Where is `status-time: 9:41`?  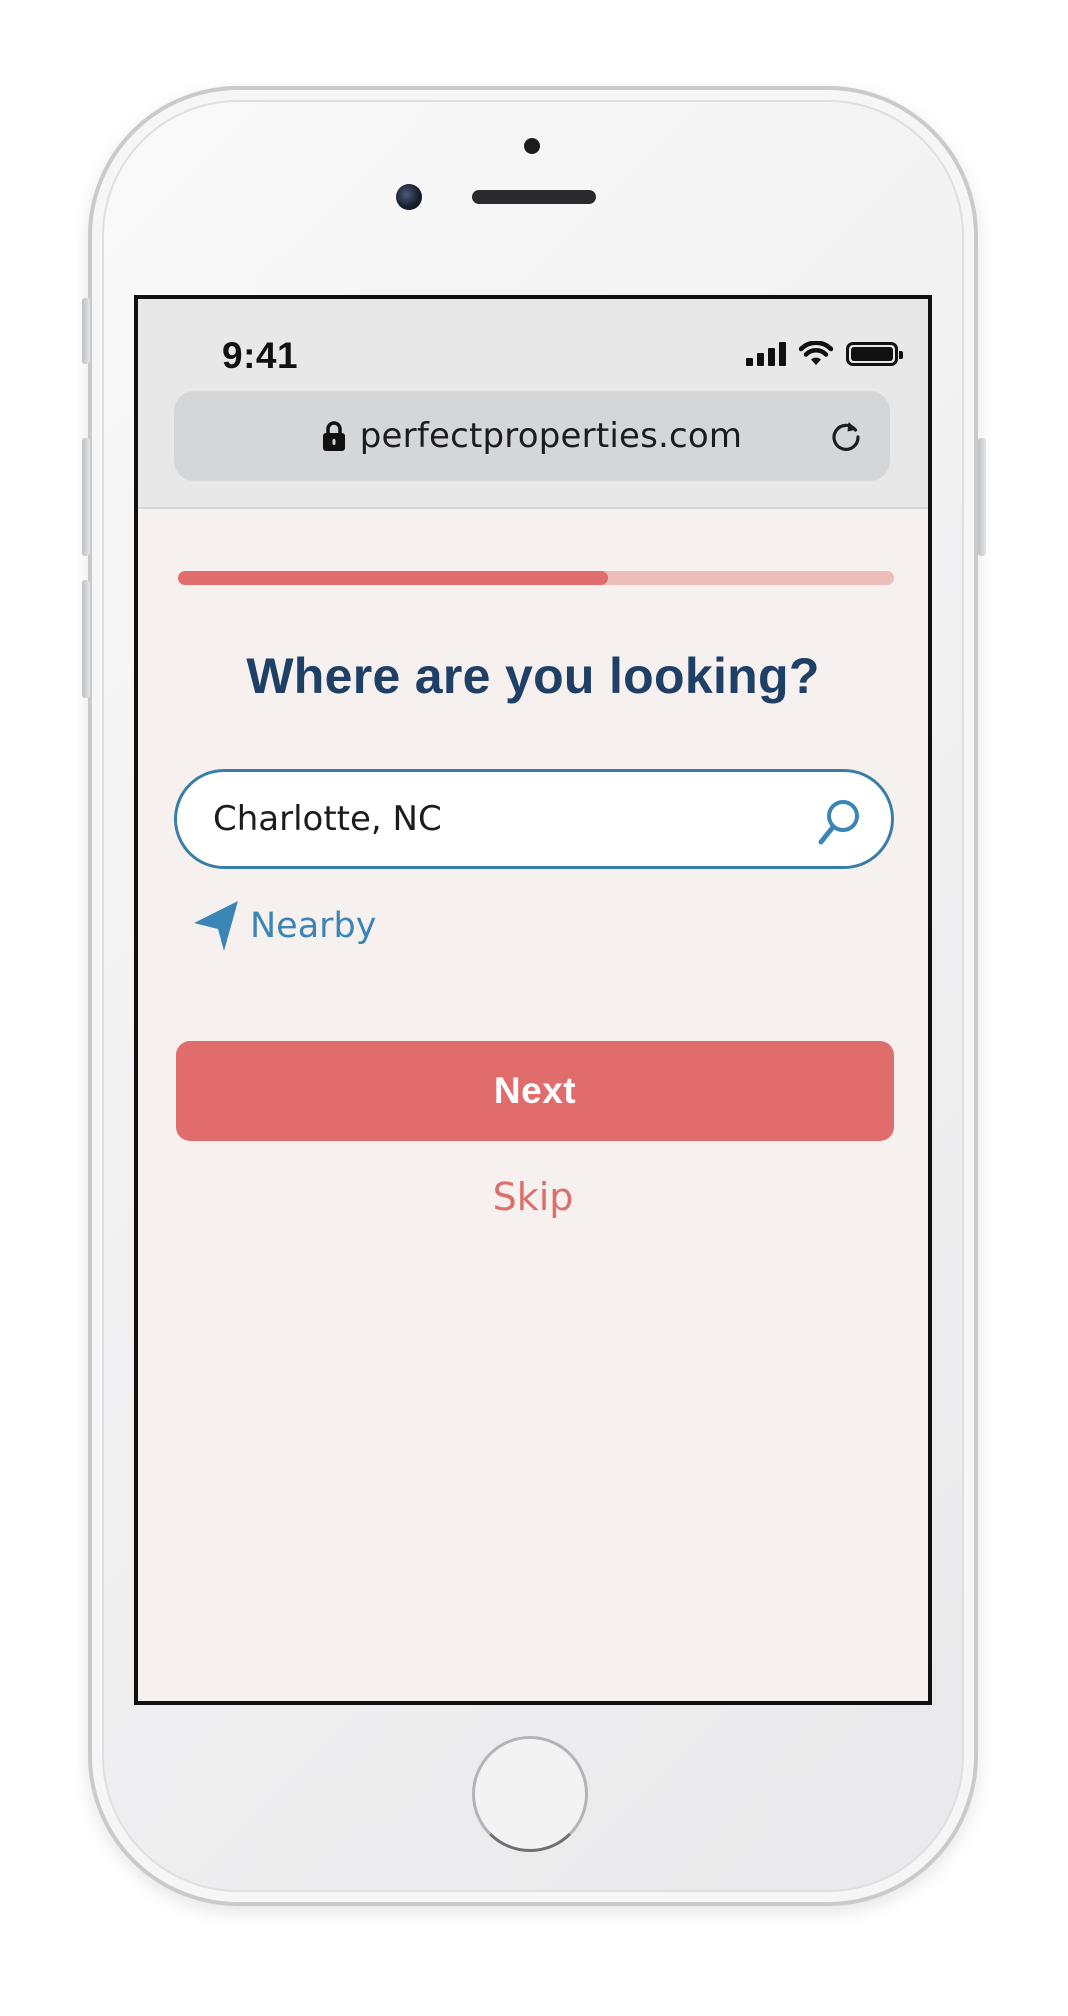
status-time: 9:41 is located at coordinates (260, 355).